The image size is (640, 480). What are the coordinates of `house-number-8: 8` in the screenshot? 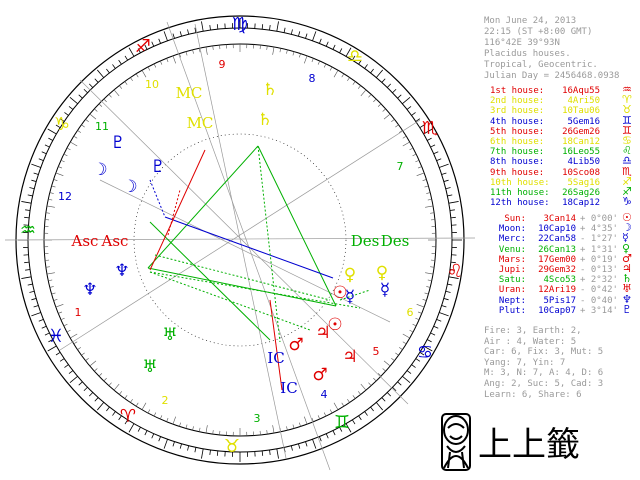 It's located at (312, 78).